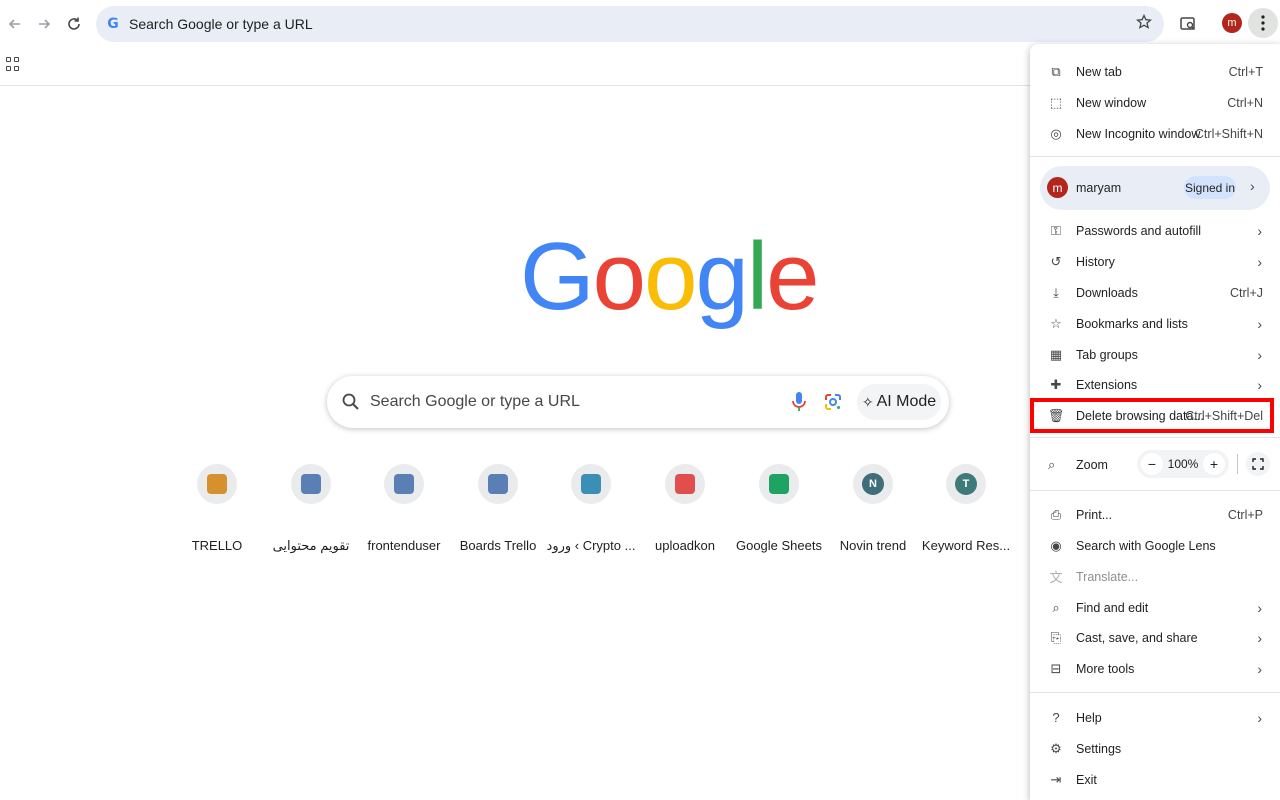  What do you see at coordinates (1155, 354) in the screenshot?
I see `menu-item-tab-groups: ▦ Tab groups ›` at bounding box center [1155, 354].